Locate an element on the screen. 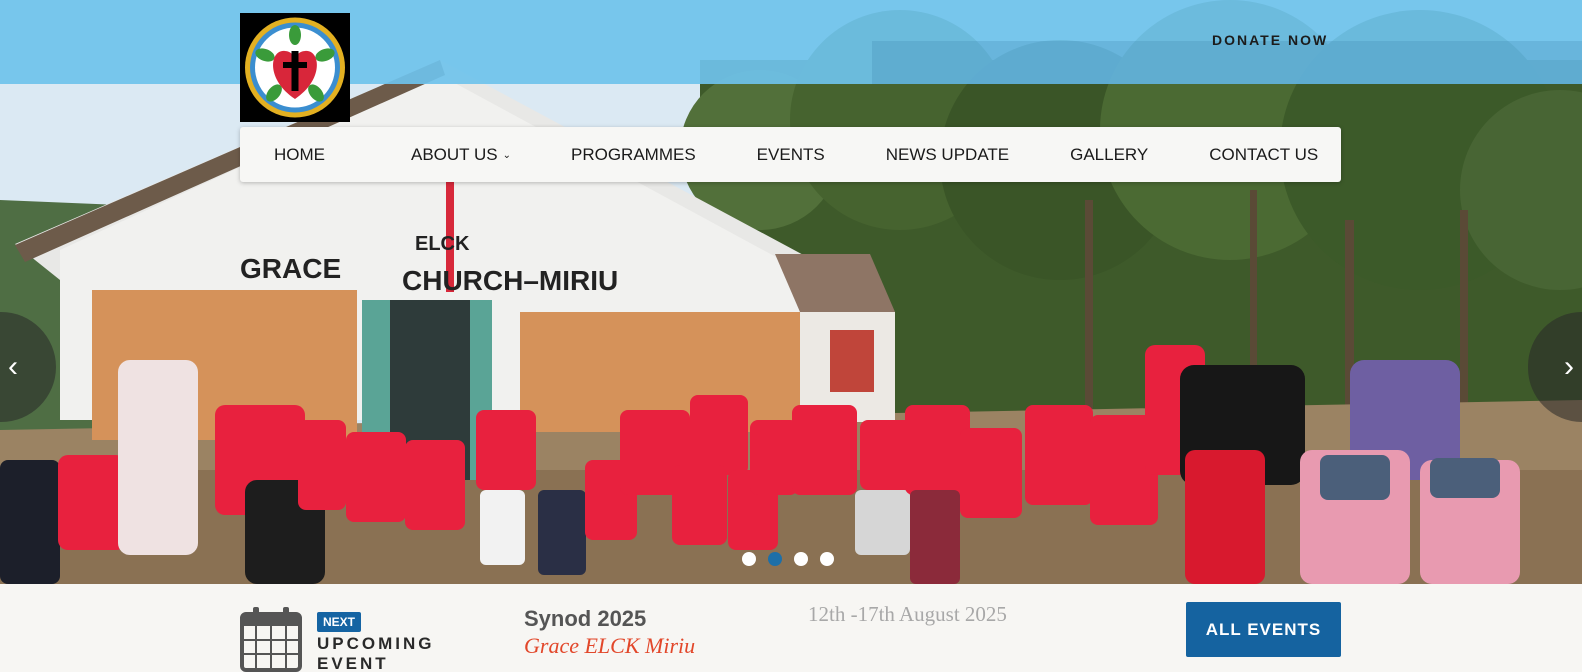  luther-rose-icon is located at coordinates (295, 67).